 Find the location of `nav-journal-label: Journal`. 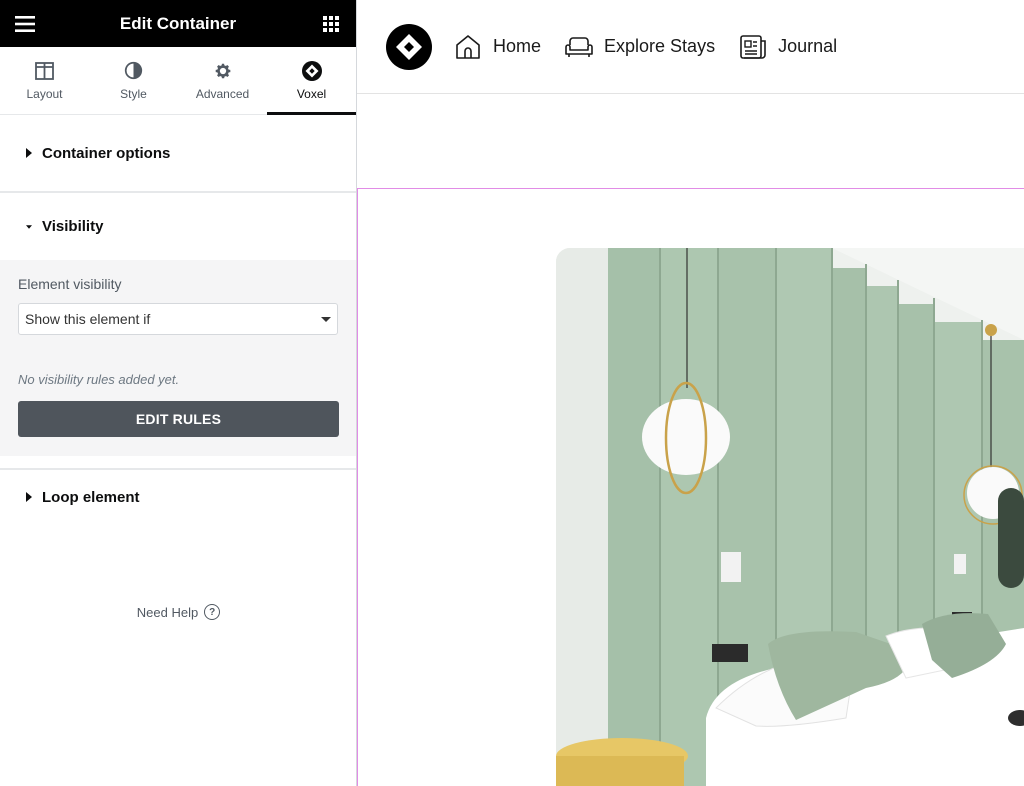

nav-journal-label: Journal is located at coordinates (808, 46).